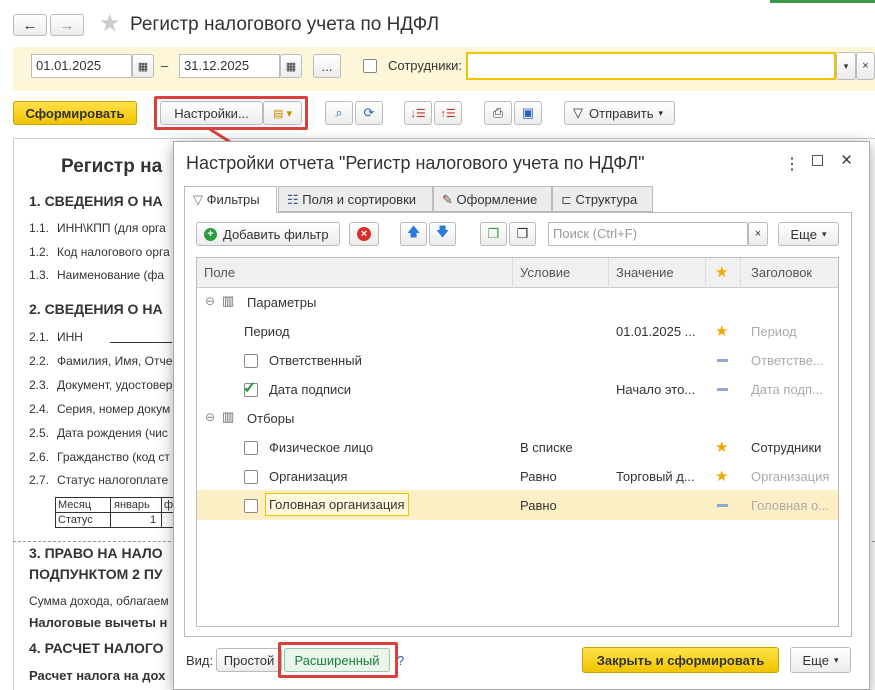  What do you see at coordinates (39, 228) in the screenshot?
I see `item-1-1-num: 1.1.` at bounding box center [39, 228].